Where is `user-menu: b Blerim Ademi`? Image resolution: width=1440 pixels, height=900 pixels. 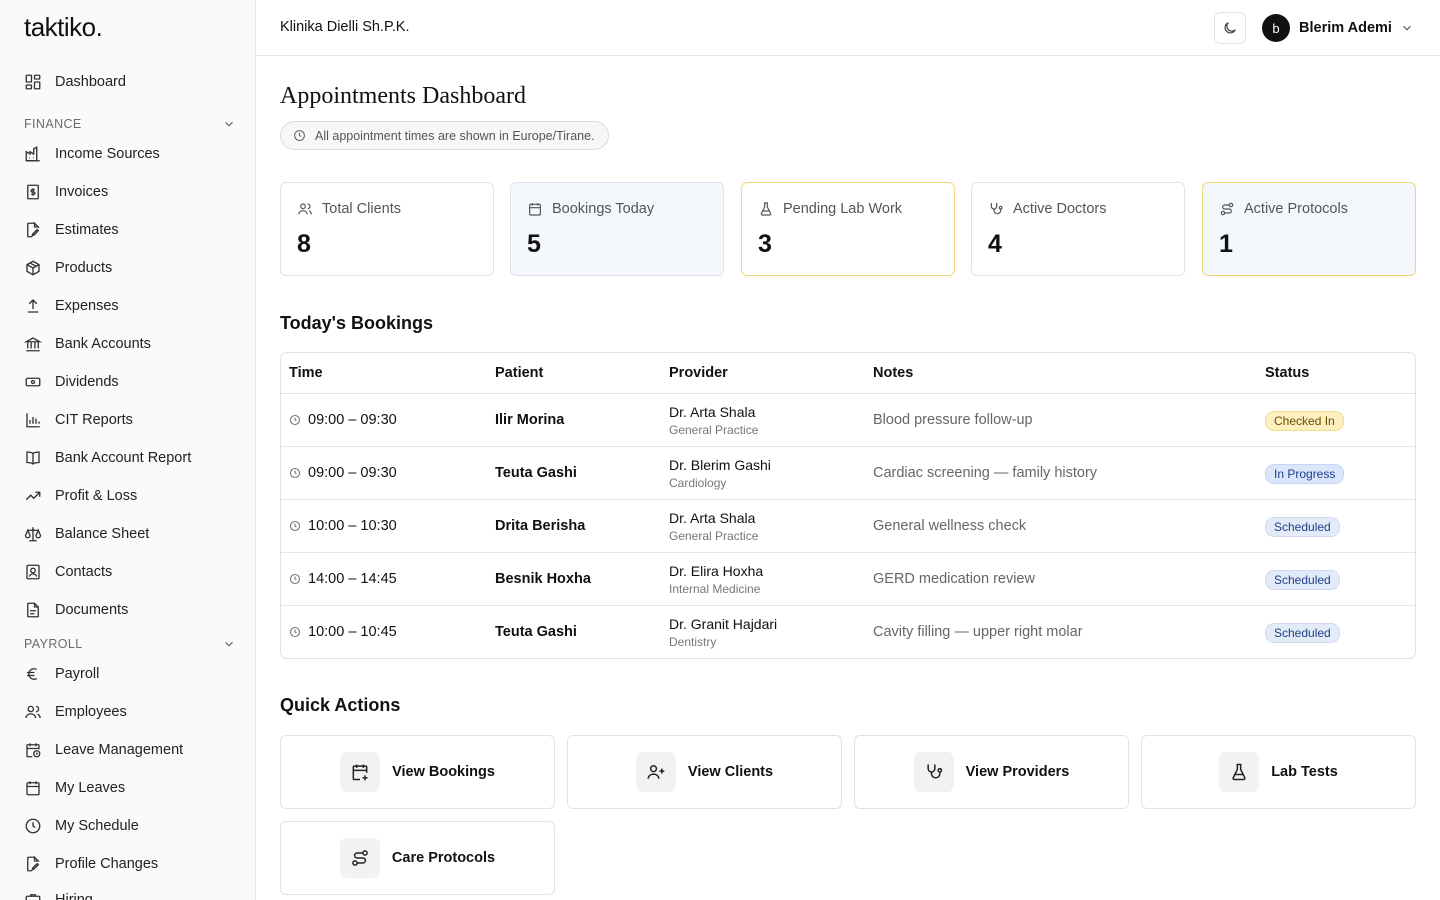
user-menu: b Blerim Ademi is located at coordinates (1338, 28).